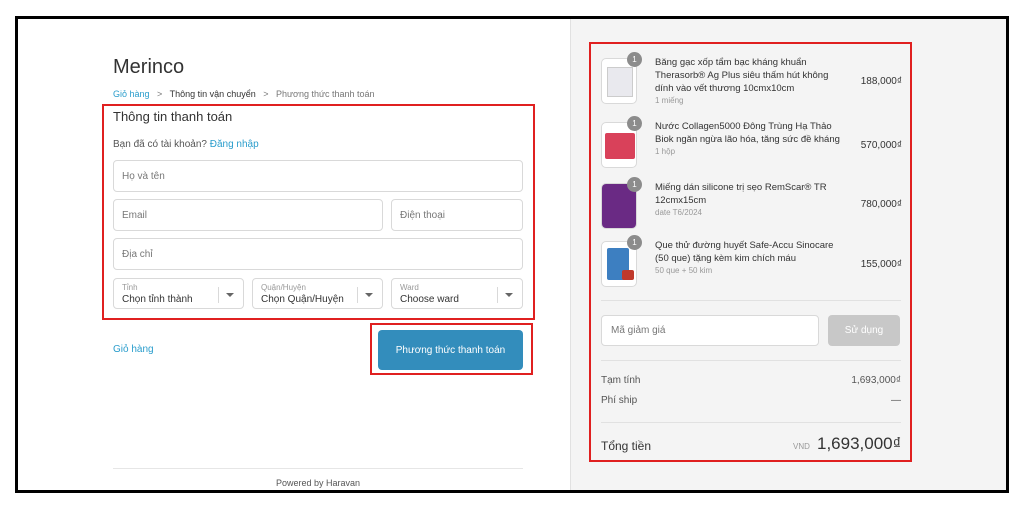  What do you see at coordinates (302, 299) in the screenshot?
I see `district-value: Chọn Quận/Huyện` at bounding box center [302, 299].